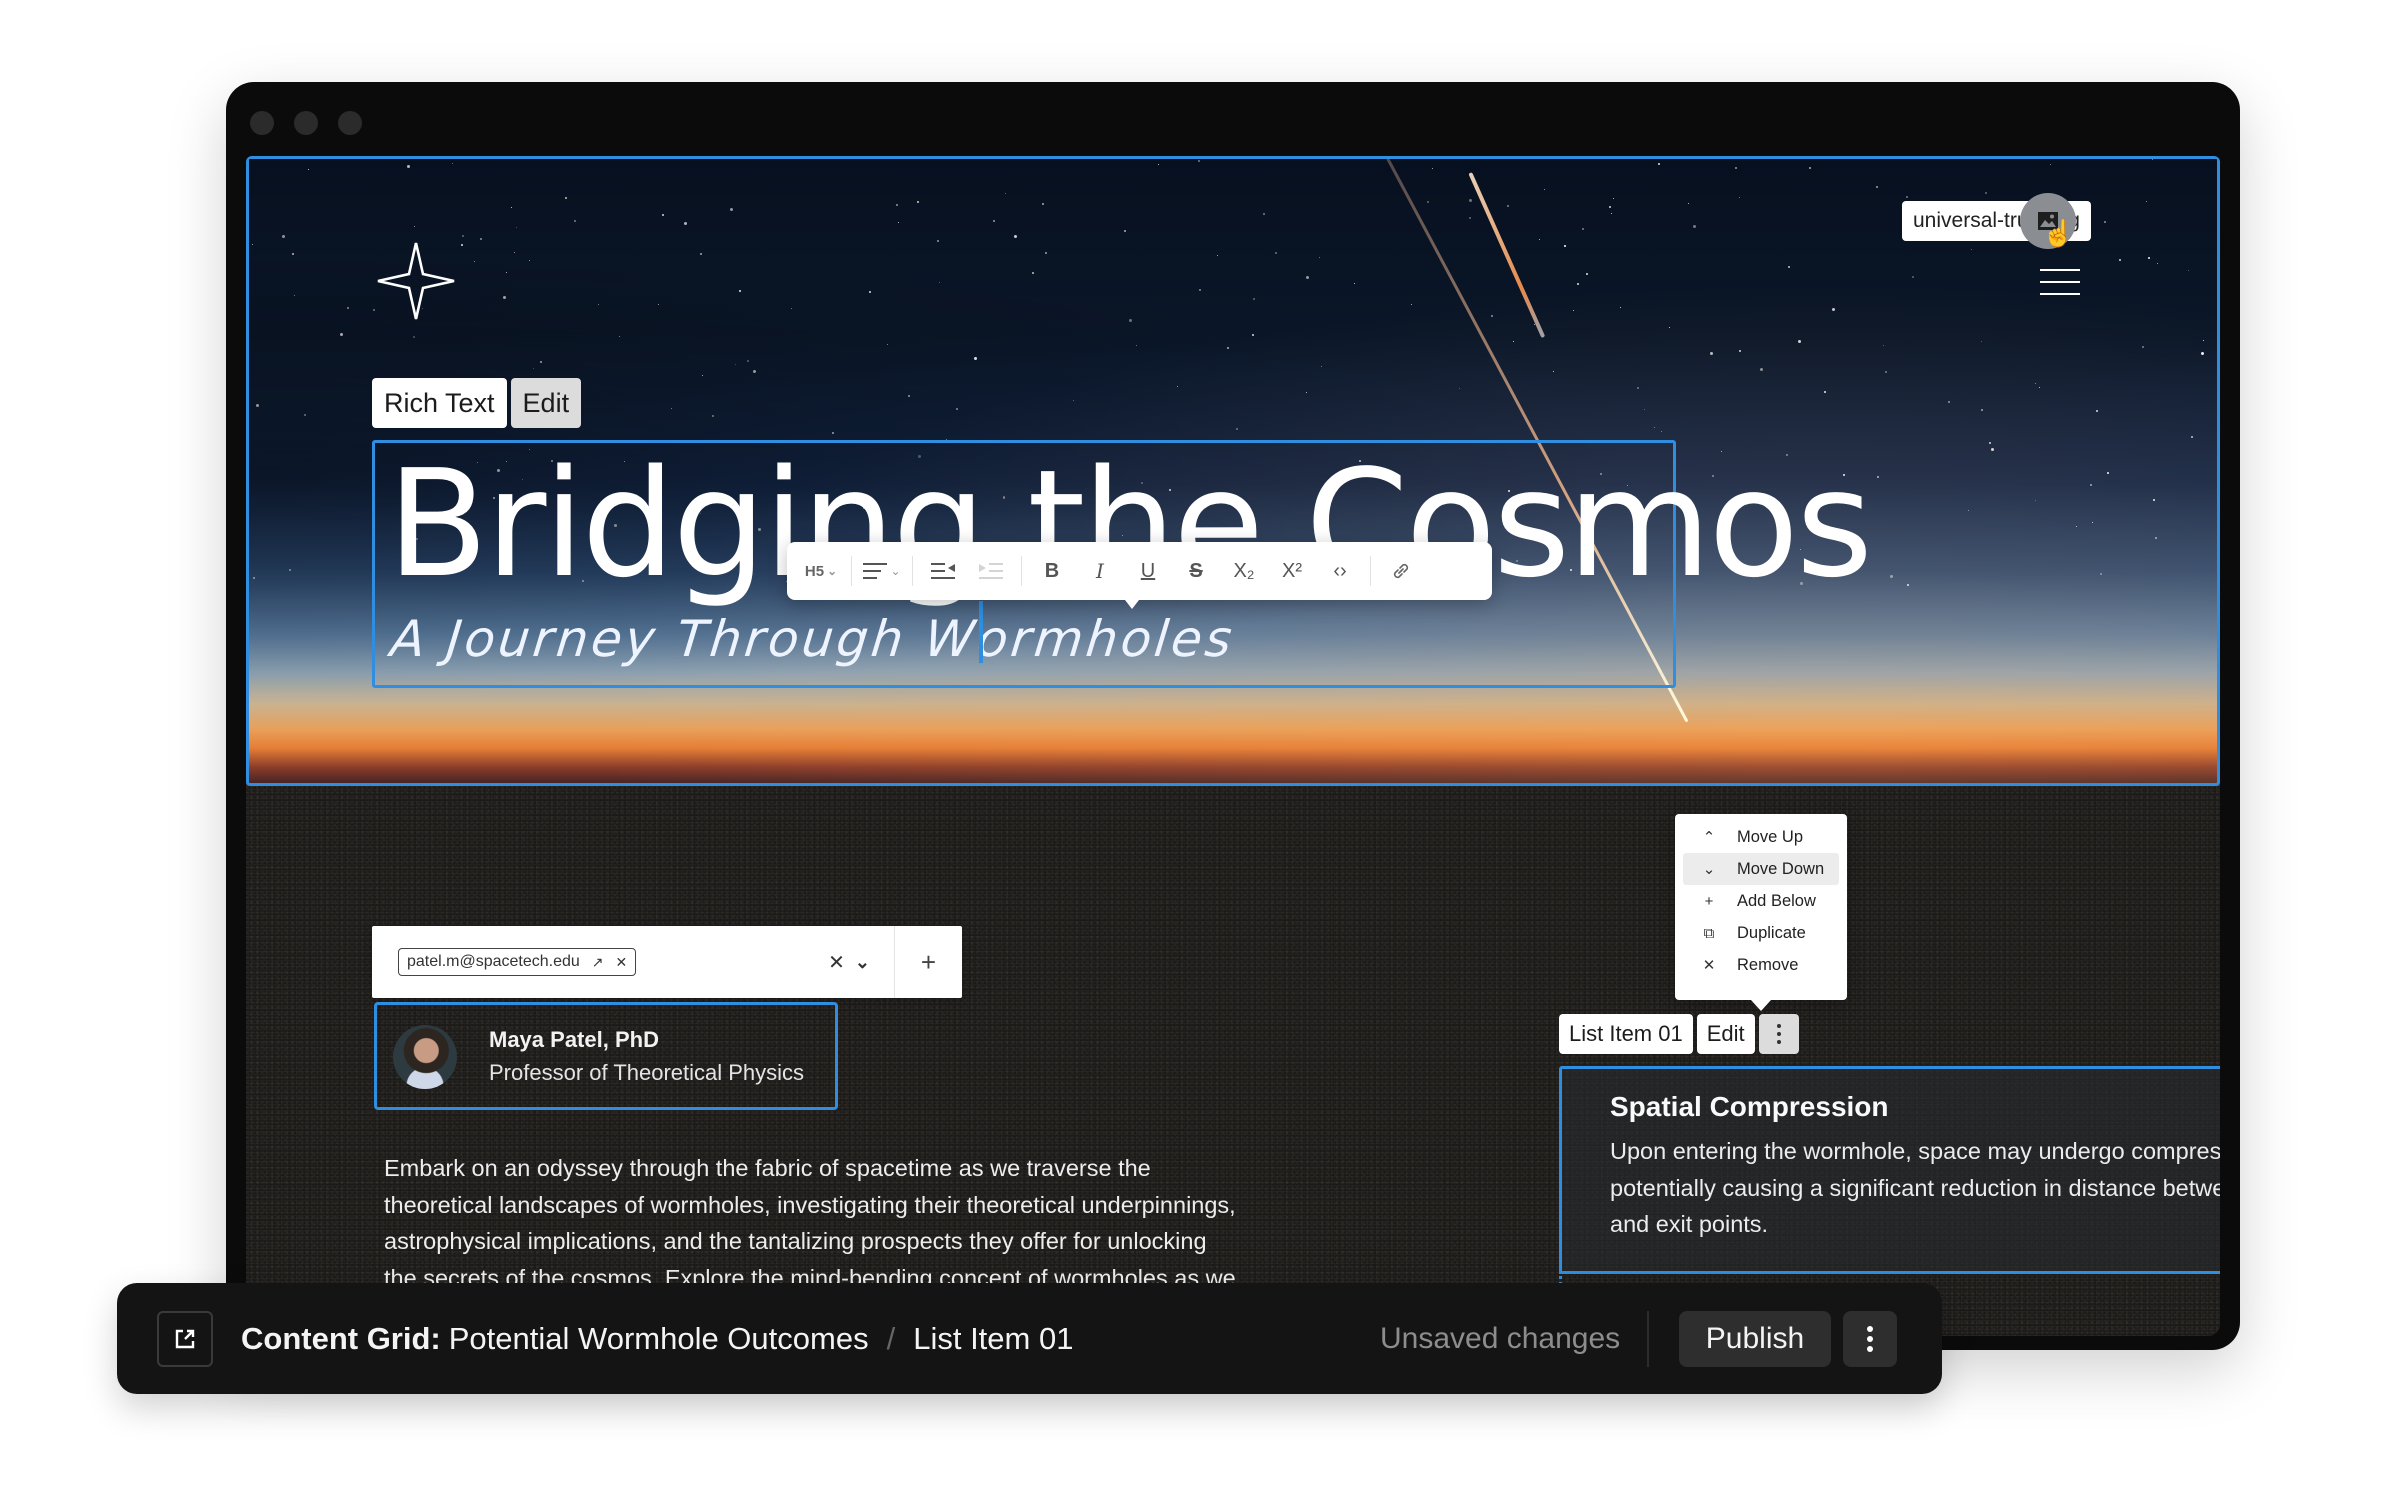 This screenshot has width=2400, height=1512. Describe the element at coordinates (341, 1338) in the screenshot. I see `breadcrumb-component-type: Content Grid:` at that location.